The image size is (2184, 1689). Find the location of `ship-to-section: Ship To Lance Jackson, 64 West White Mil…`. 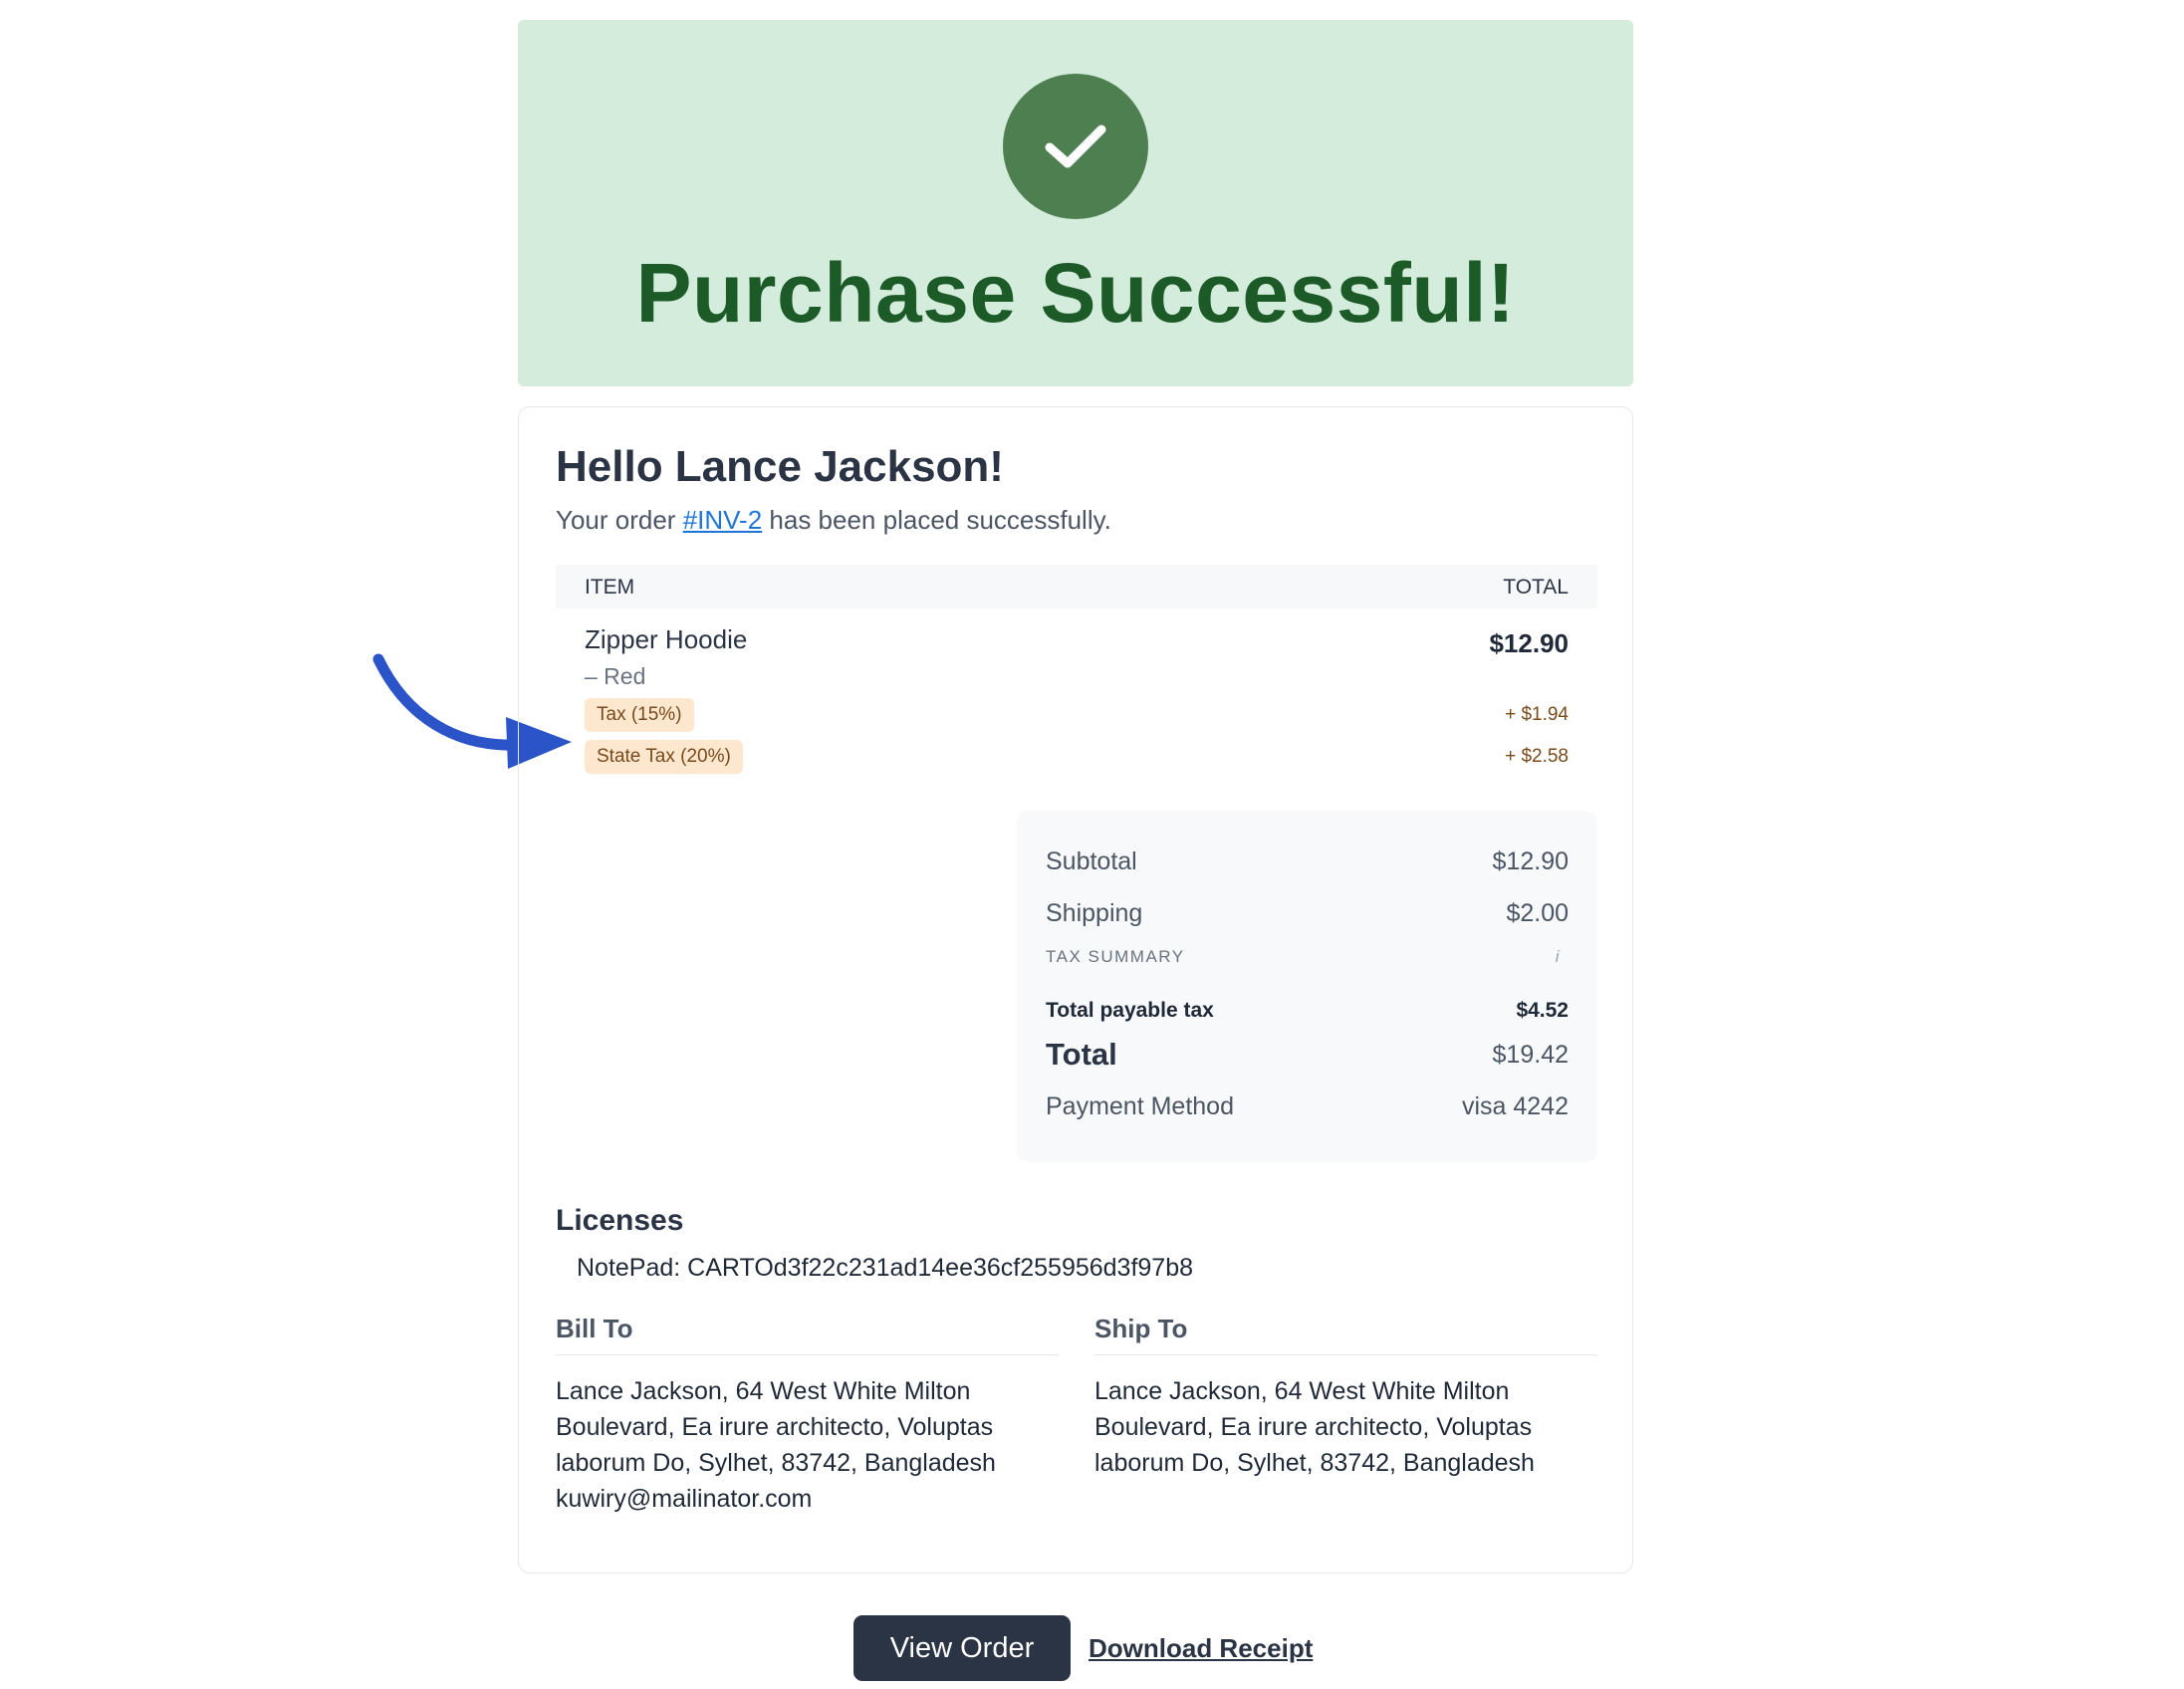

ship-to-section: Ship To Lance Jackson, 64 West White Mil… is located at coordinates (1345, 1397).